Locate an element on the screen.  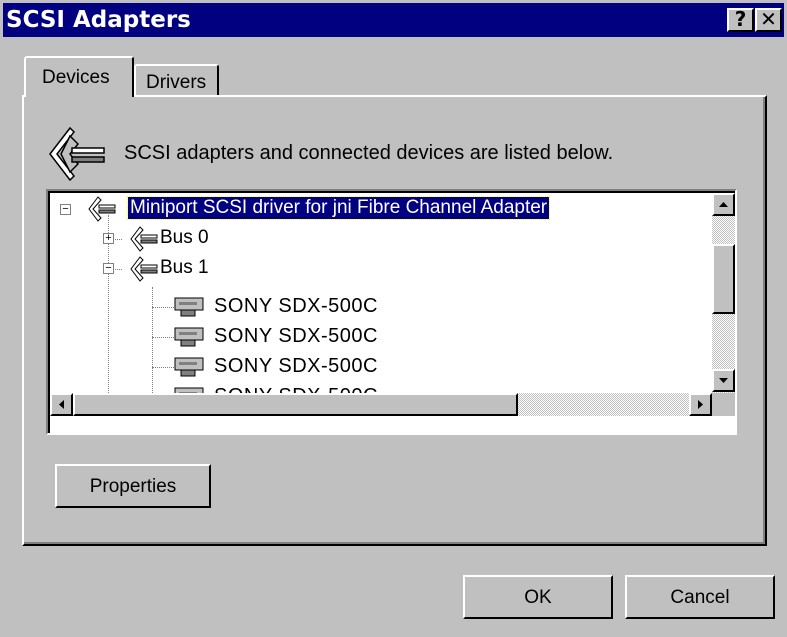
scroll-left-button is located at coordinates (61, 404).